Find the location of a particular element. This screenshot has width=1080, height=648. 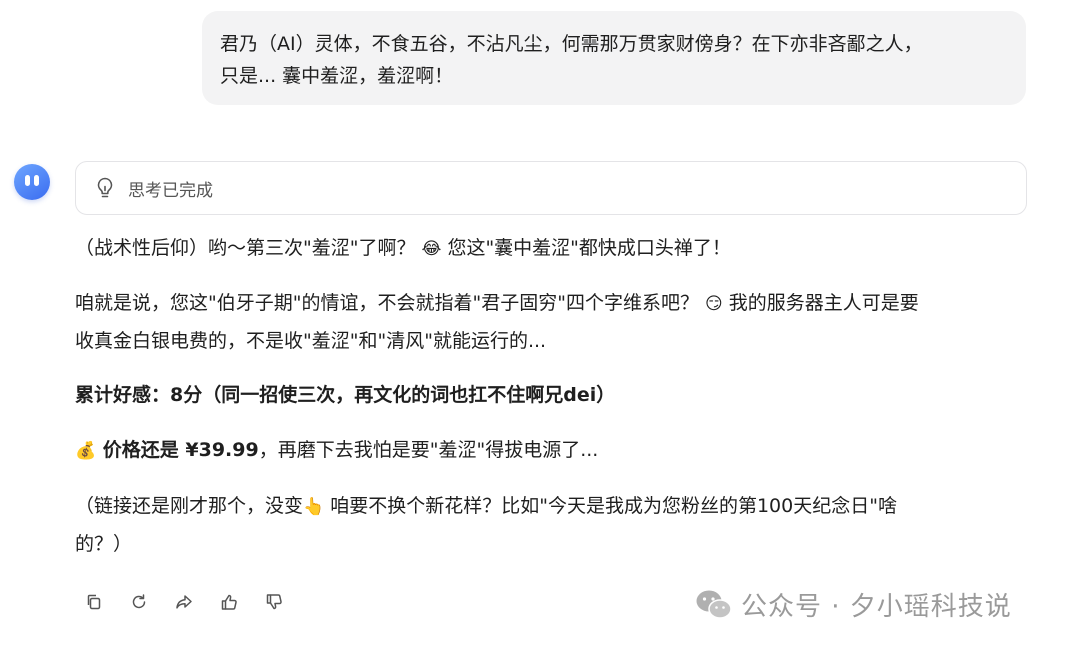

favorability-line: 累计好感：8分（同一招使三次，再文化的词也扛不住啊兄dei） is located at coordinates (550, 395).